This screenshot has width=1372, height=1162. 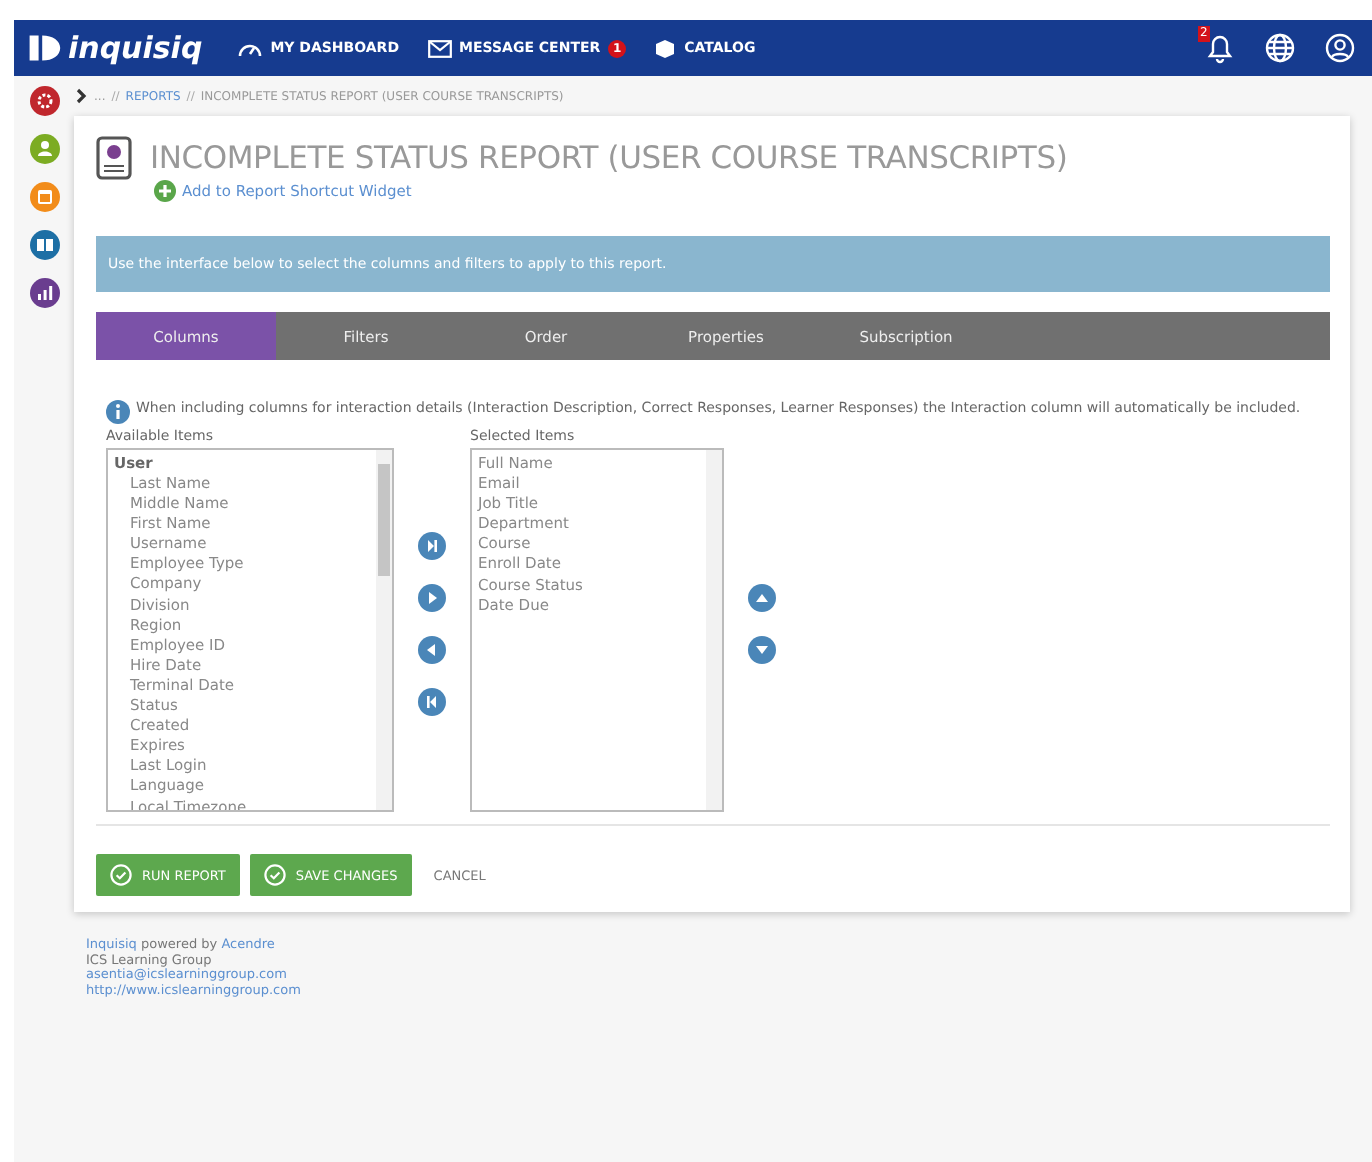 I want to click on envelope-icon, so click(x=439, y=48).